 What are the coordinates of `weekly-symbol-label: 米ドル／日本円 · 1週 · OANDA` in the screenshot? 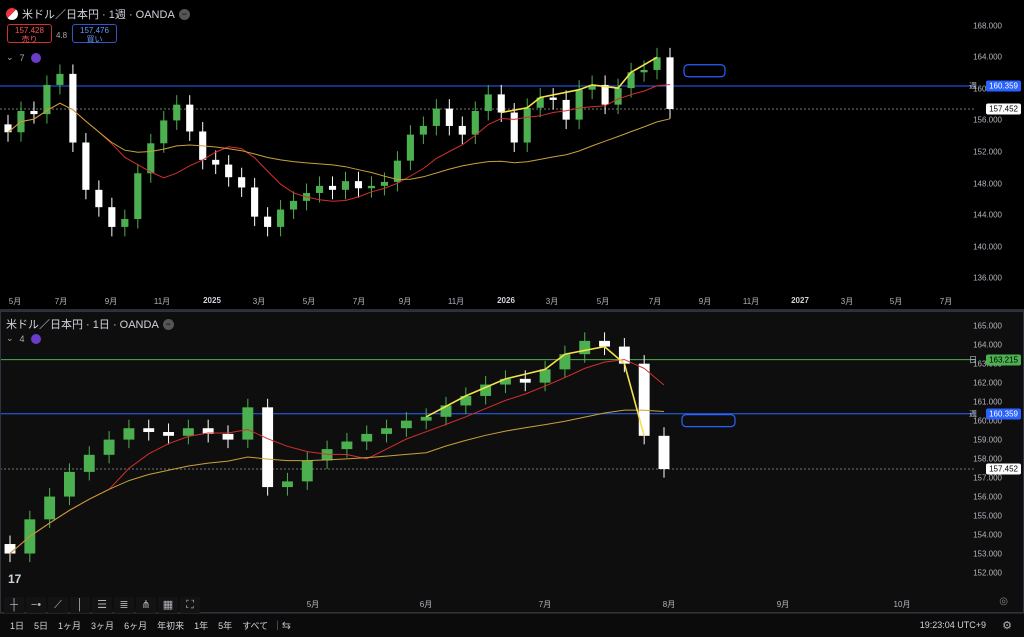 It's located at (98, 15).